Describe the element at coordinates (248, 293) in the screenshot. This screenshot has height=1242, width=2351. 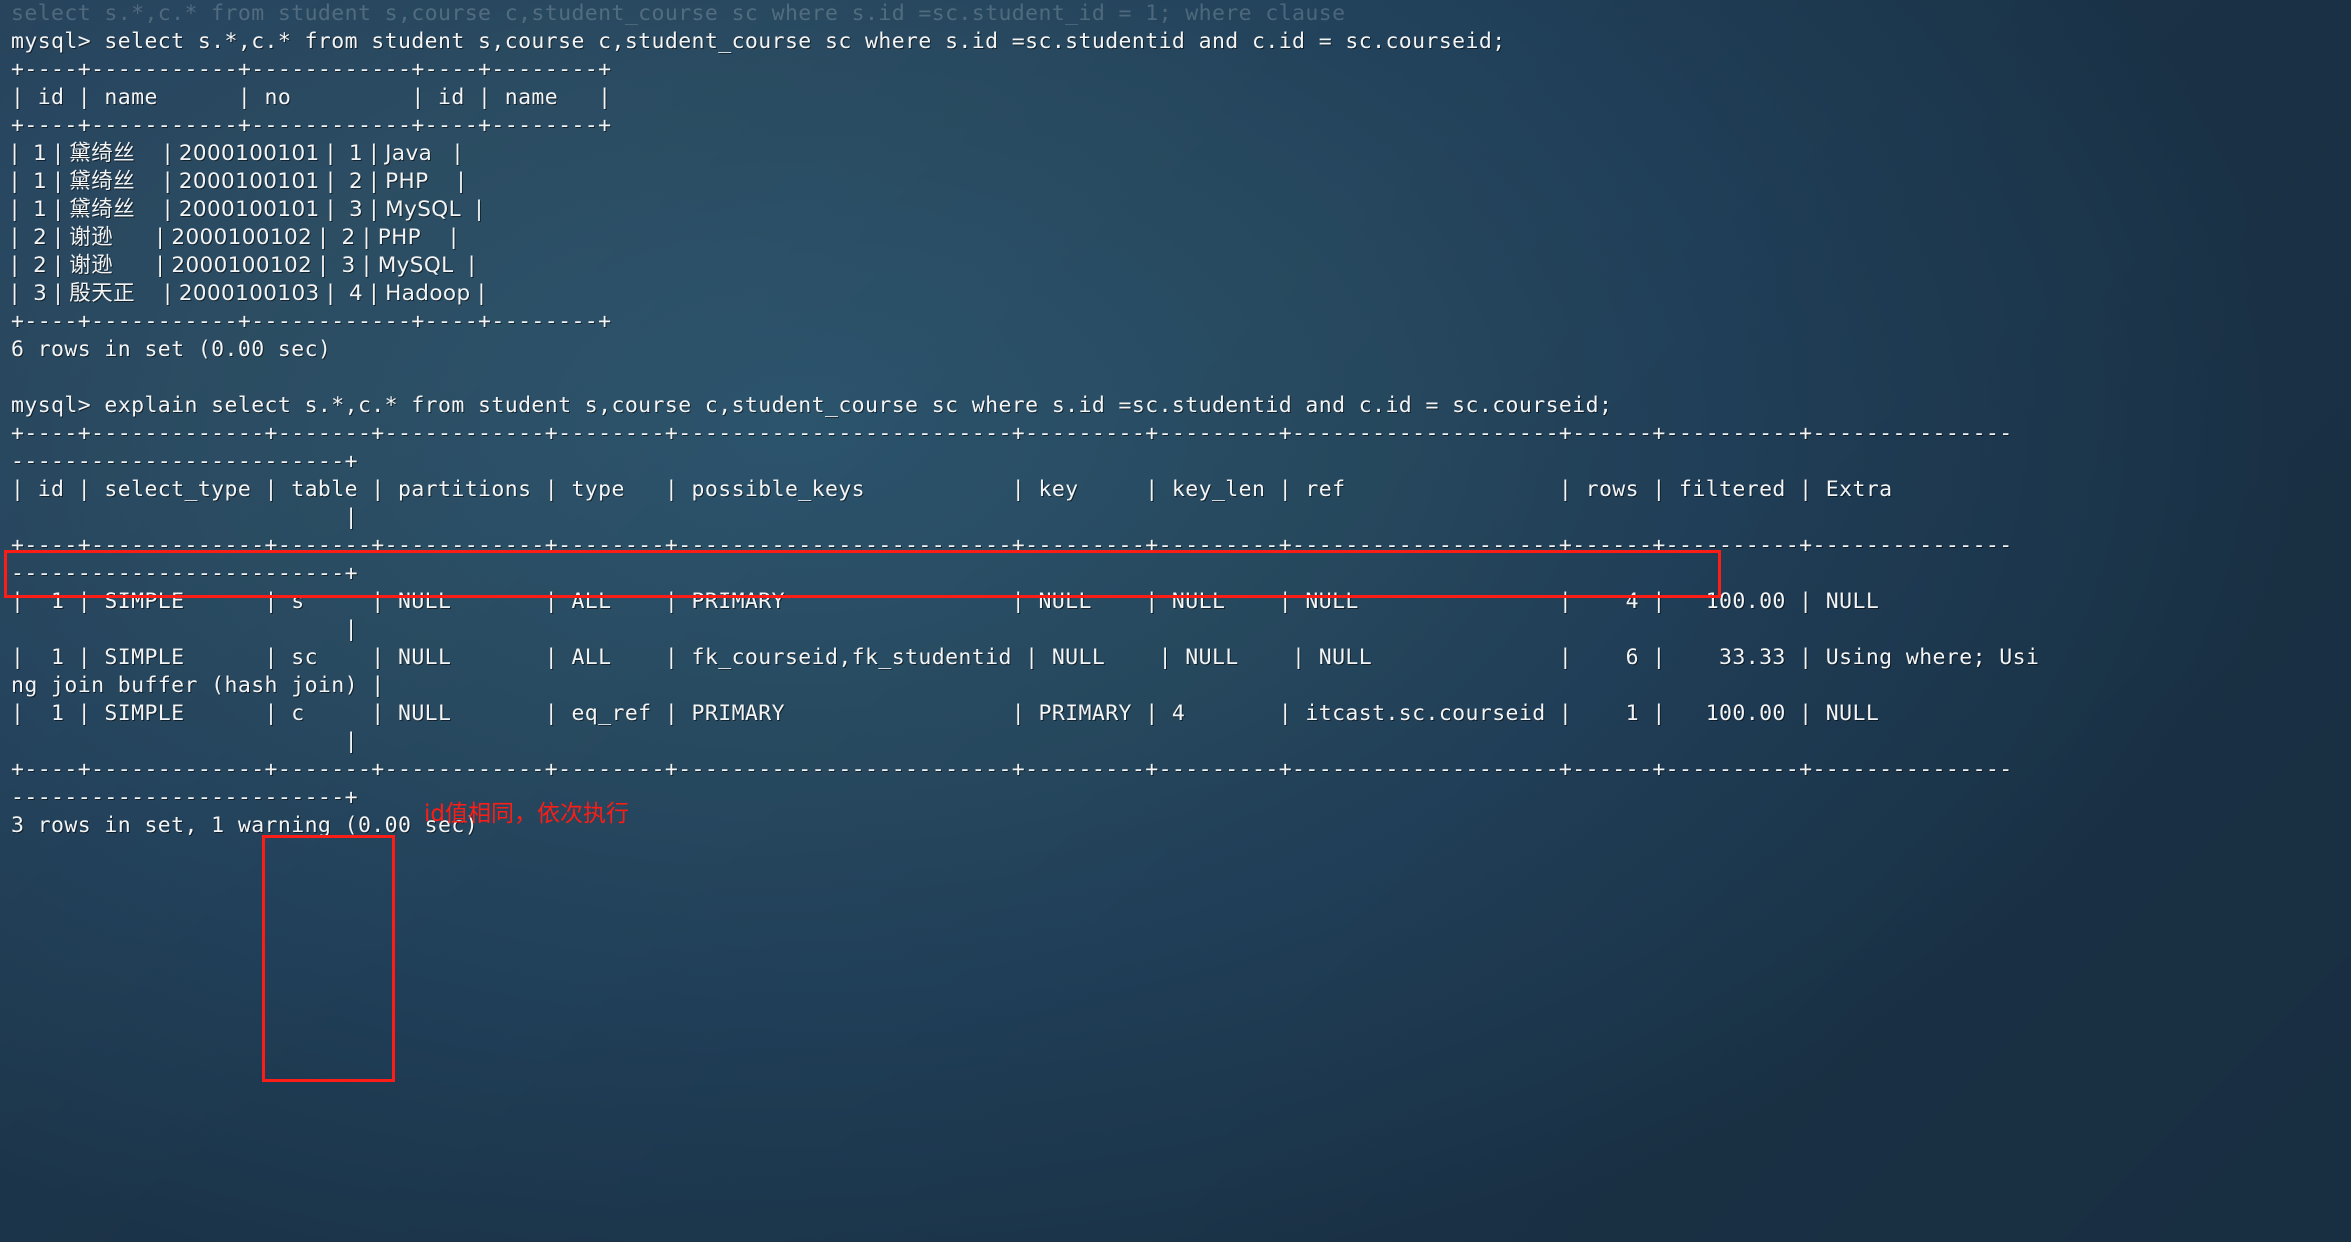
I see `terminal-line: | 3 | 殷天正 | 2000100103 | 4 | Hadoop |` at that location.